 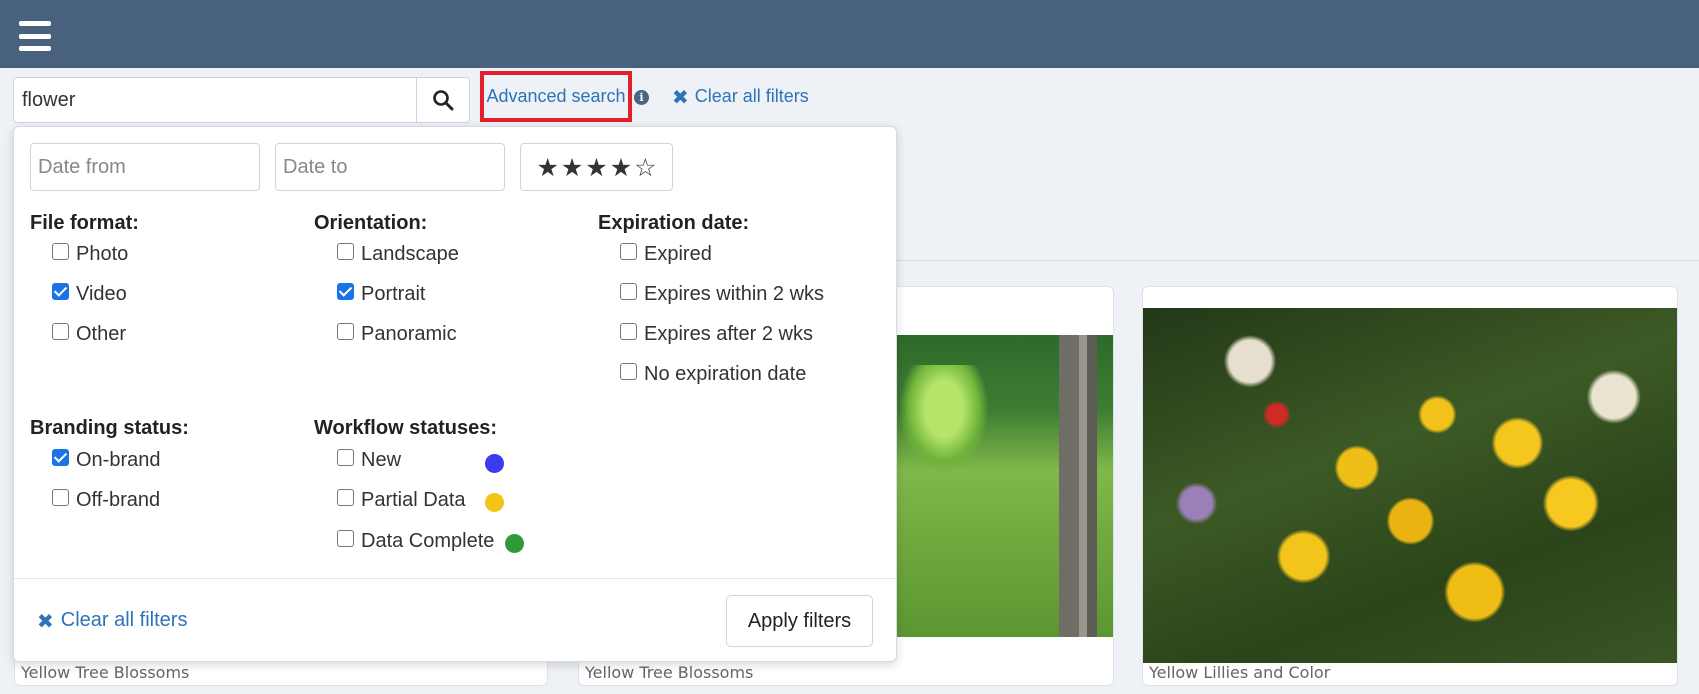 I want to click on checkbox-label: Off-brand, so click(x=118, y=500).